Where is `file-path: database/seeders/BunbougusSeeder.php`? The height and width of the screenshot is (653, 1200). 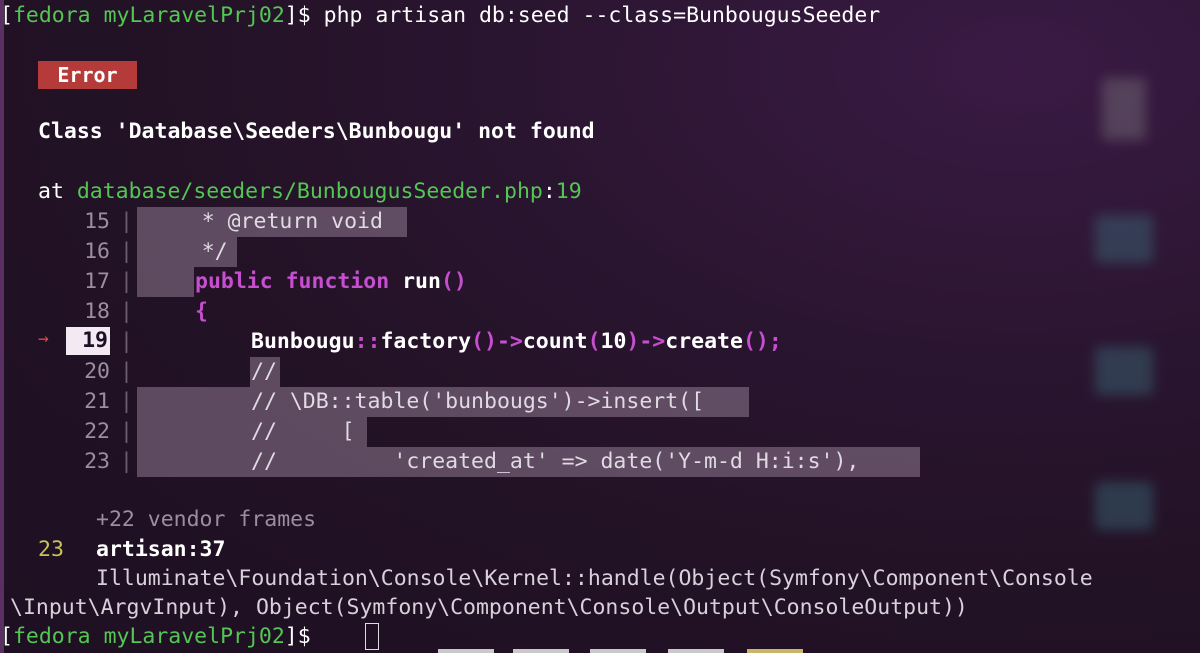 file-path: database/seeders/BunbougusSeeder.php is located at coordinates (309, 191).